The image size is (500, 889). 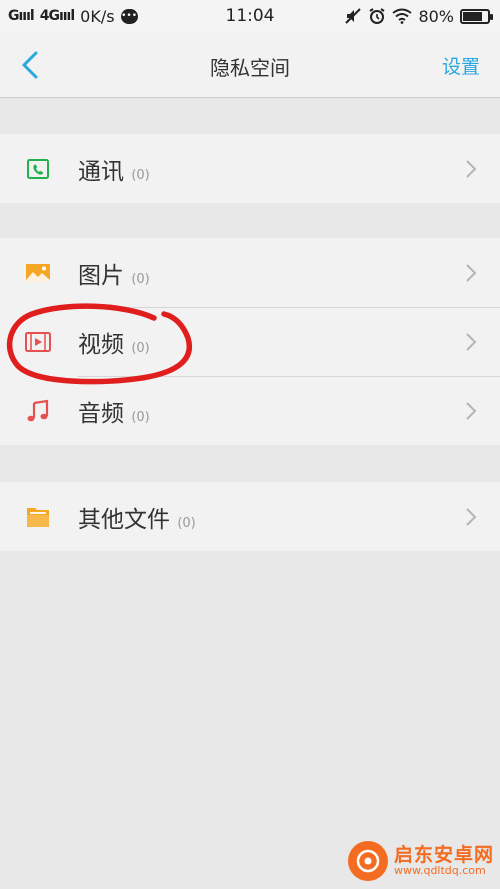 I want to click on battery-icon, so click(x=476, y=16).